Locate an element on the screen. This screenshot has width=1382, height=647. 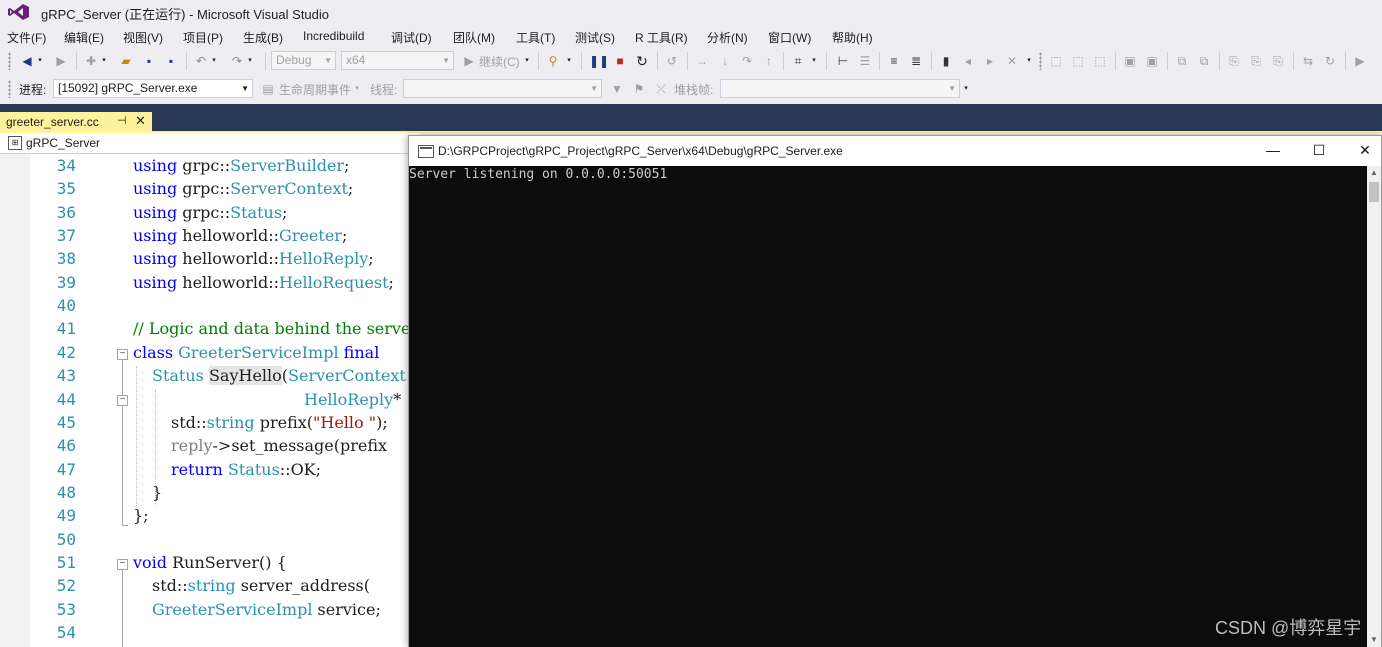
maximize-icon: ☐ is located at coordinates (1319, 150).